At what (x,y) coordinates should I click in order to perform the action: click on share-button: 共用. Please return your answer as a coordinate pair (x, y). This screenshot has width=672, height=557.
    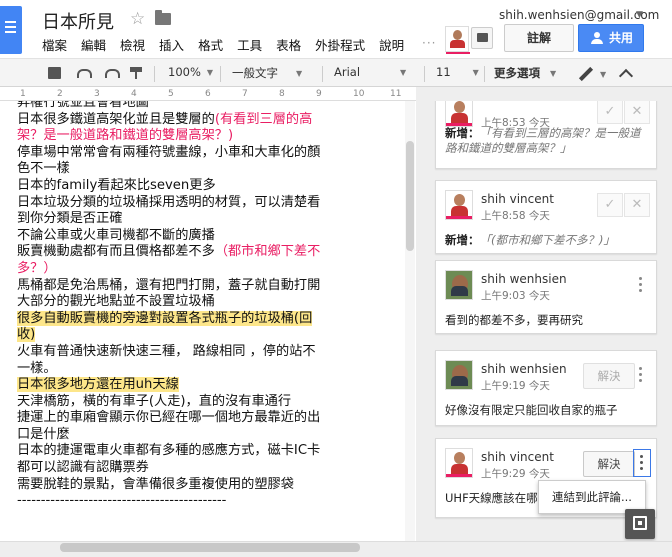
    Looking at the image, I should click on (611, 38).